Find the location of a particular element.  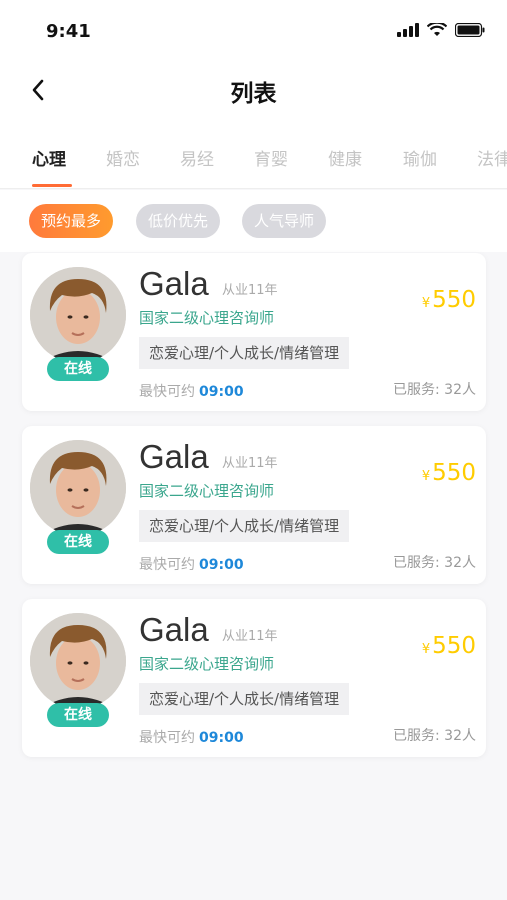

tab-xinli: 心理 is located at coordinates (49, 157).